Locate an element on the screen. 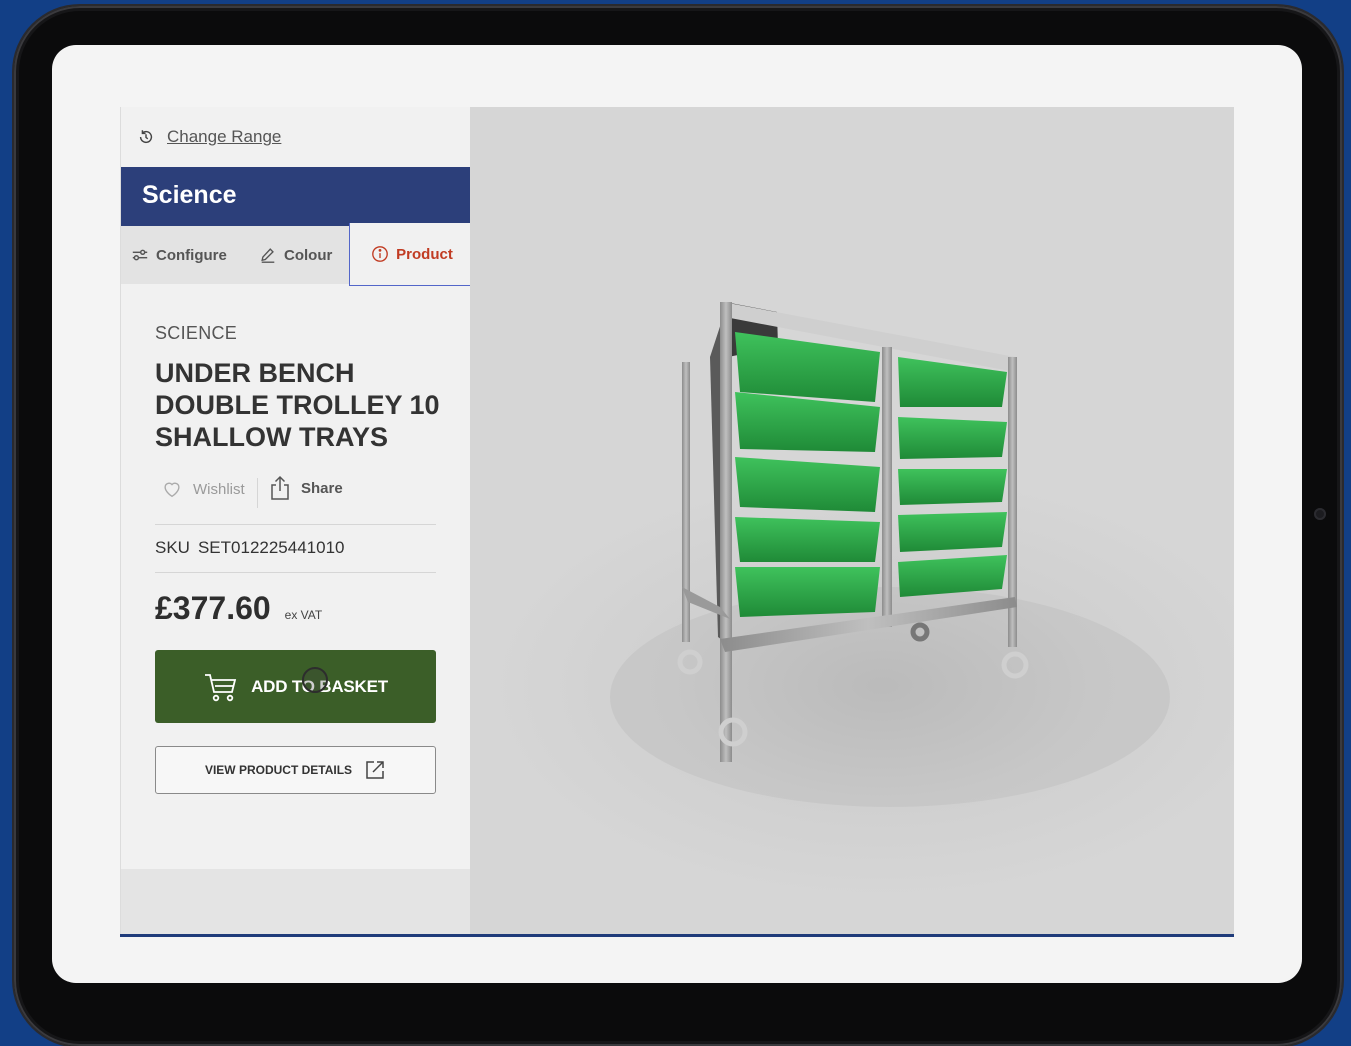  right-trays is located at coordinates (952, 477).